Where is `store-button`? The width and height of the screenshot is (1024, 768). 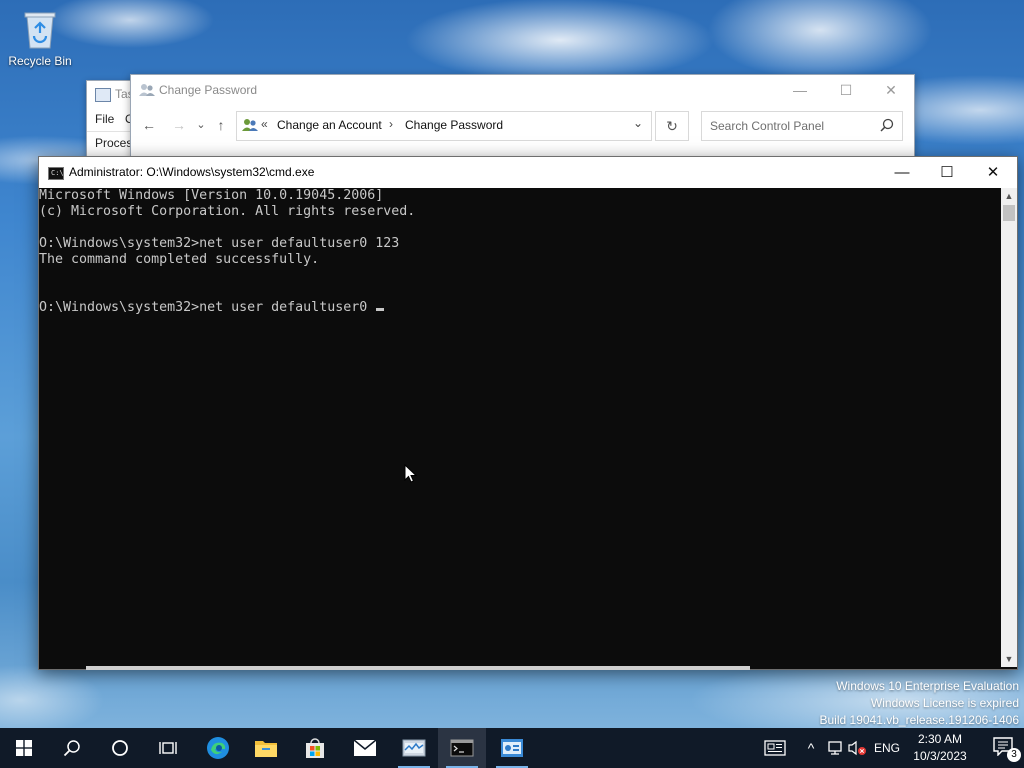 store-button is located at coordinates (315, 748).